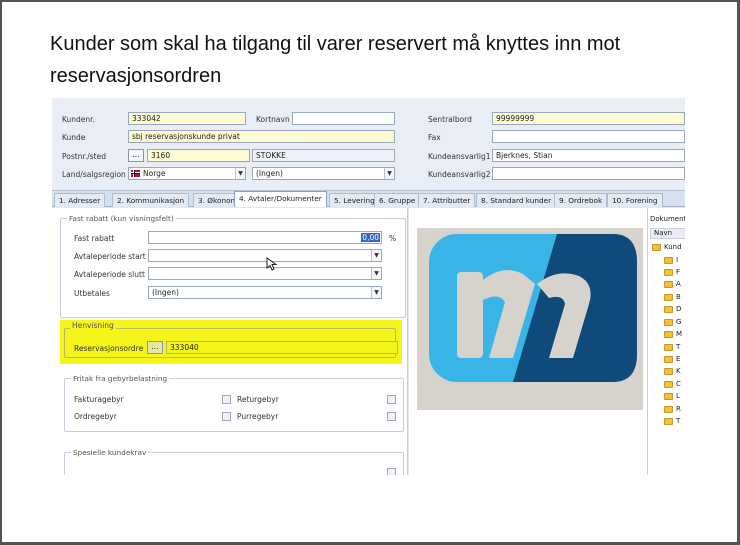 The height and width of the screenshot is (545, 740). Describe the element at coordinates (265, 273) in the screenshot. I see `avtaleperiode-slutt-field: ▼` at that location.